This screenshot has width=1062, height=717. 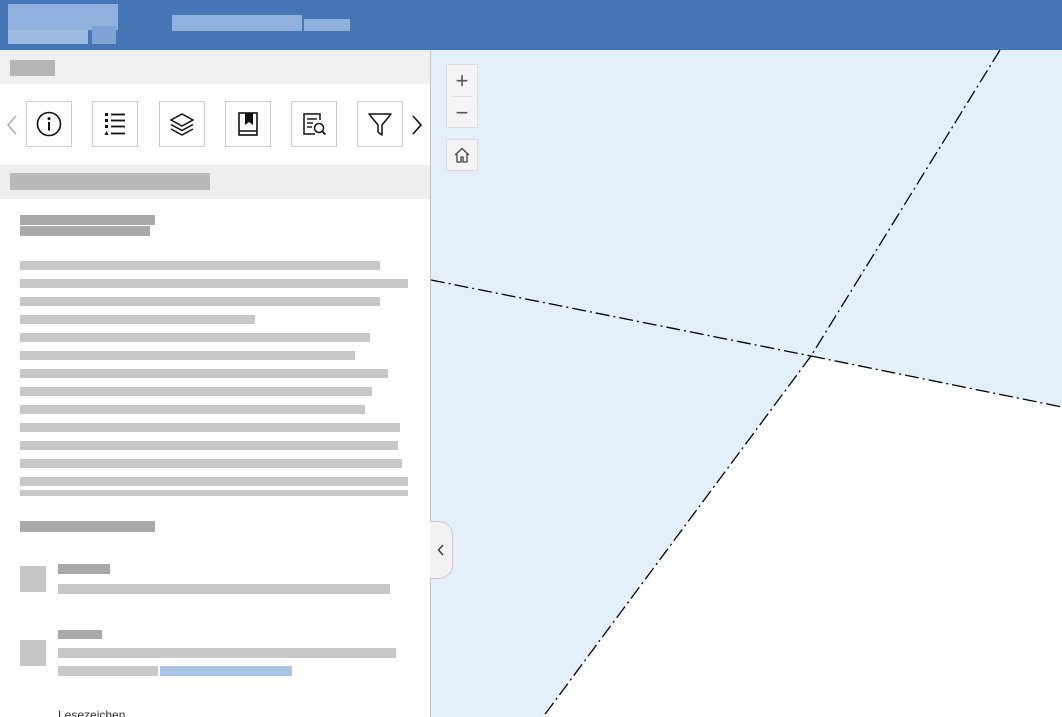 What do you see at coordinates (531, 25) in the screenshot?
I see `app-header` at bounding box center [531, 25].